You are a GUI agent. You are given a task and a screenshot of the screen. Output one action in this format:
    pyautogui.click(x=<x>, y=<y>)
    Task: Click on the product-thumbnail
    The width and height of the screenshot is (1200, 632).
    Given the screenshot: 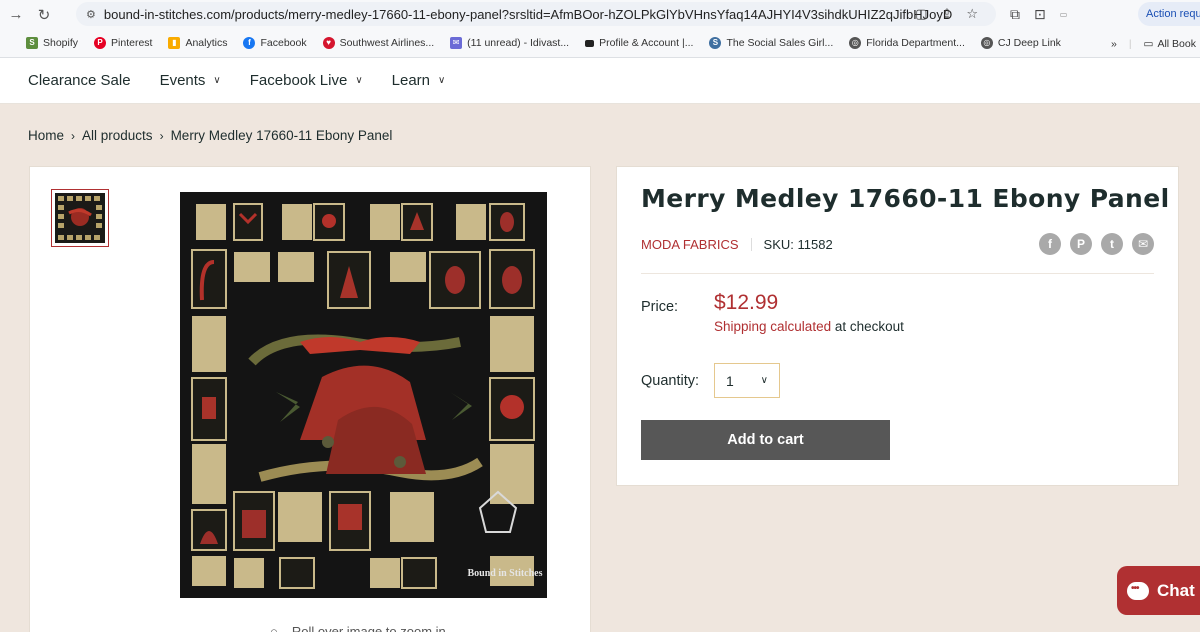 What is the action you would take?
    pyautogui.click(x=80, y=218)
    